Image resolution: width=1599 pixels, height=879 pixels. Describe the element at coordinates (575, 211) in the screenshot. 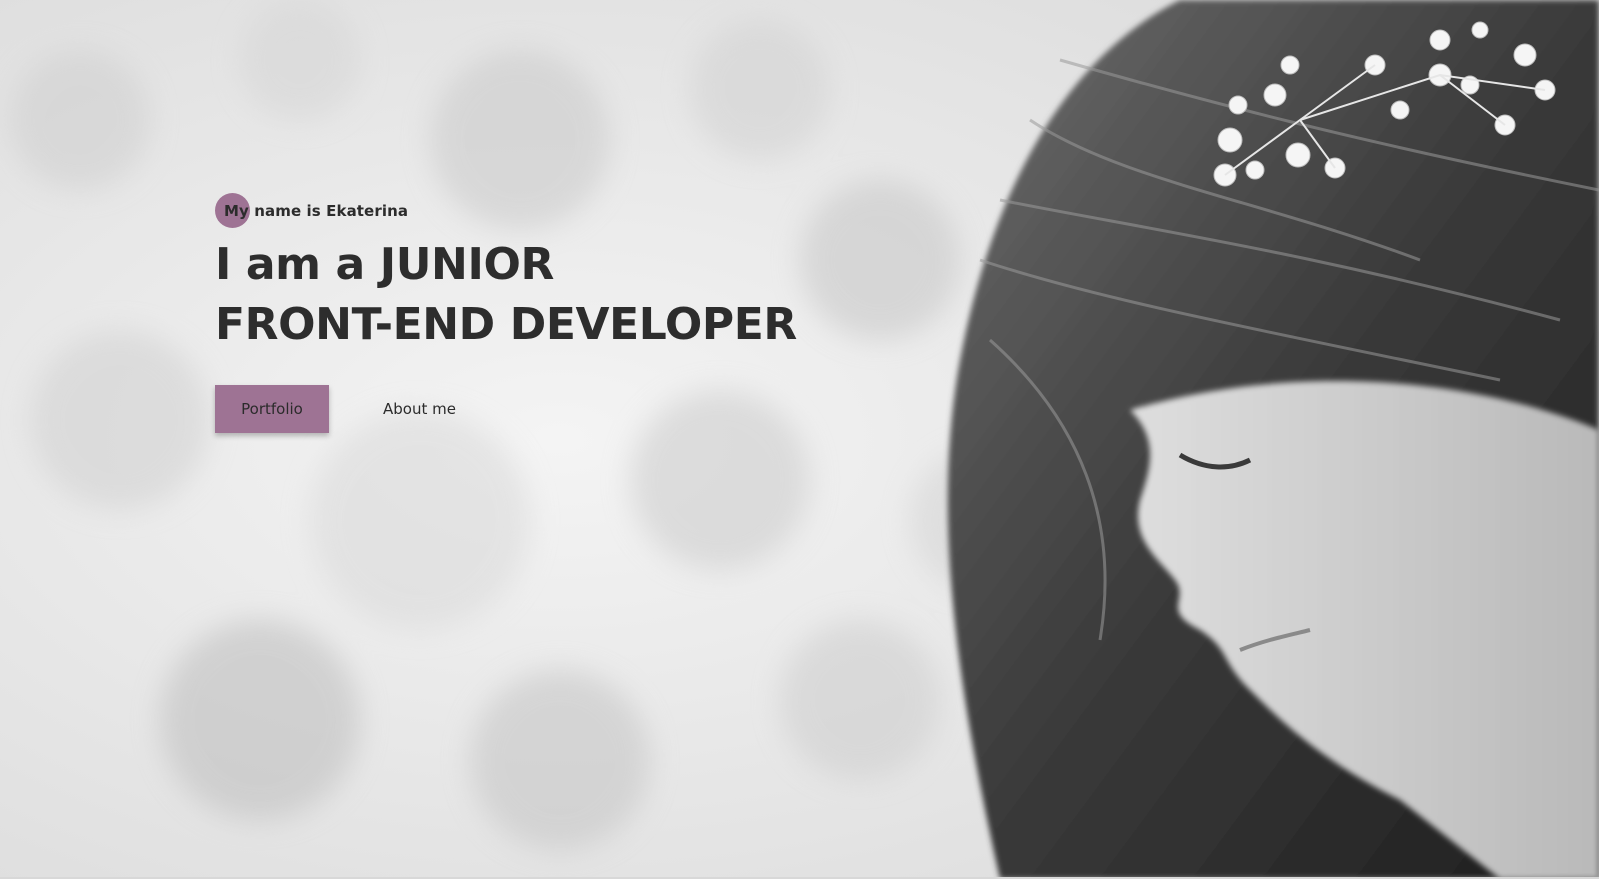

I see `subtitle-row: My name is Ekaterina` at that location.